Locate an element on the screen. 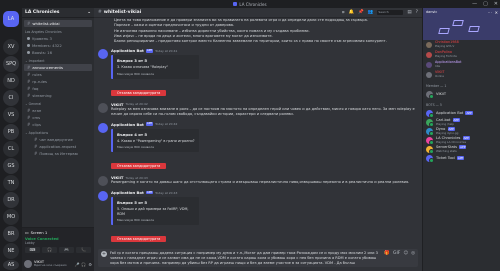 This screenshot has height=271, width=500. server-icon-la: LA is located at coordinates (11, 19).